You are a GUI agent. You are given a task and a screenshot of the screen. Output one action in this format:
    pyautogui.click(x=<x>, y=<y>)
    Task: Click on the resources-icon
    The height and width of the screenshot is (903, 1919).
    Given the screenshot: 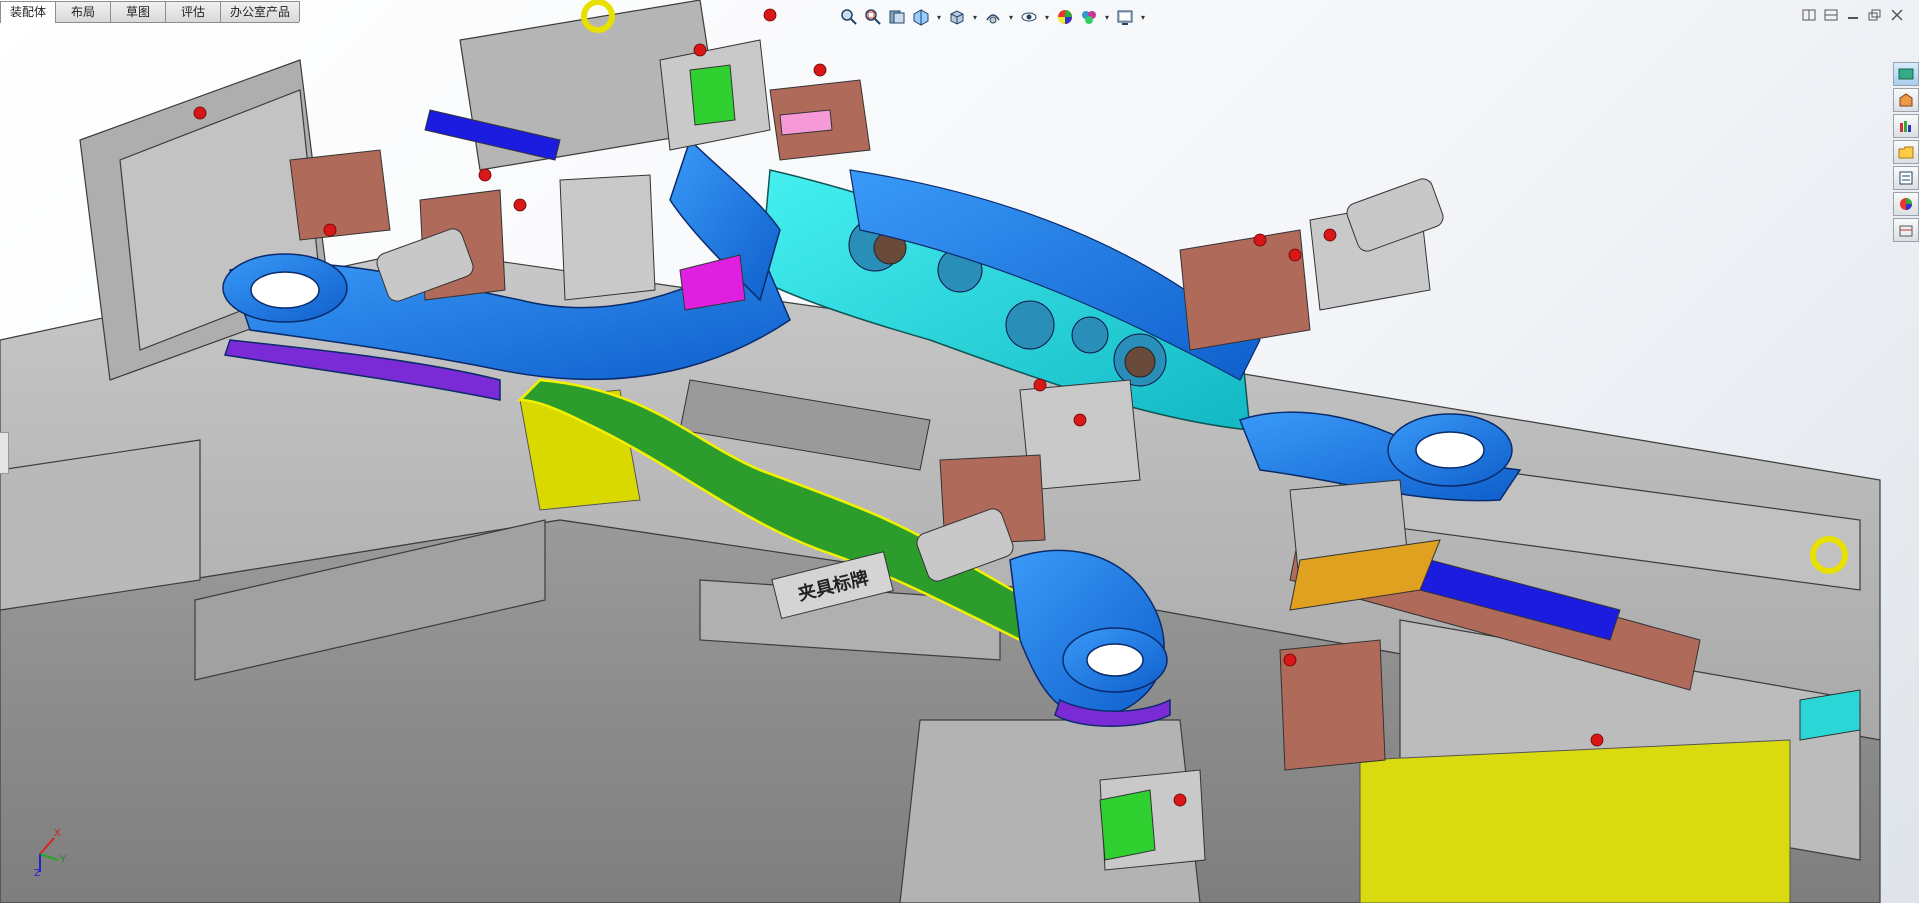 What is the action you would take?
    pyautogui.click(x=1906, y=74)
    